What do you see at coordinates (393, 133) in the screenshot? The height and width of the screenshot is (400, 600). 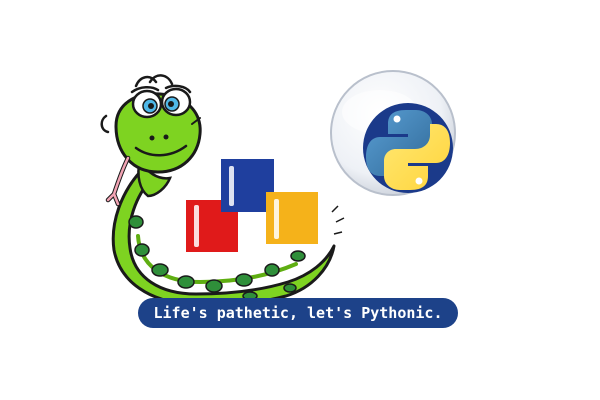 I see `python-logo-badge-icon` at bounding box center [393, 133].